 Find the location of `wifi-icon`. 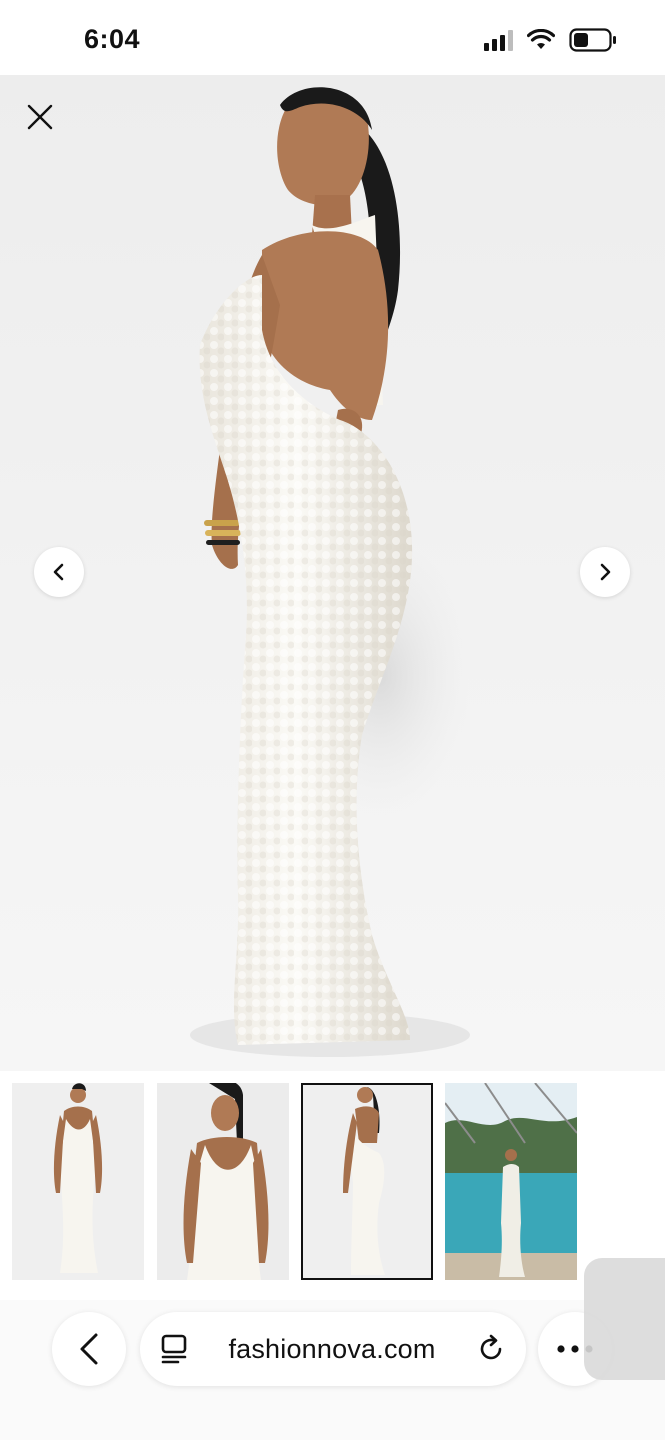

wifi-icon is located at coordinates (541, 39).